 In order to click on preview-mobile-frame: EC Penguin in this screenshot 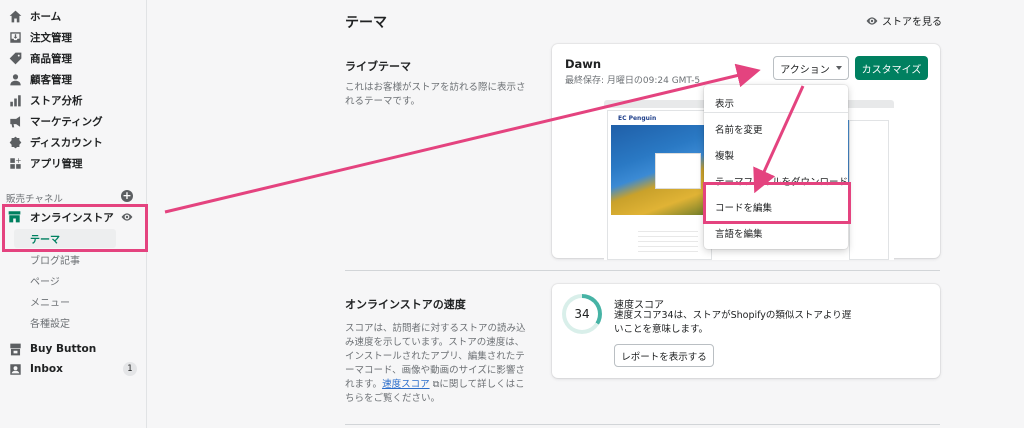, I will do `click(659, 185)`.